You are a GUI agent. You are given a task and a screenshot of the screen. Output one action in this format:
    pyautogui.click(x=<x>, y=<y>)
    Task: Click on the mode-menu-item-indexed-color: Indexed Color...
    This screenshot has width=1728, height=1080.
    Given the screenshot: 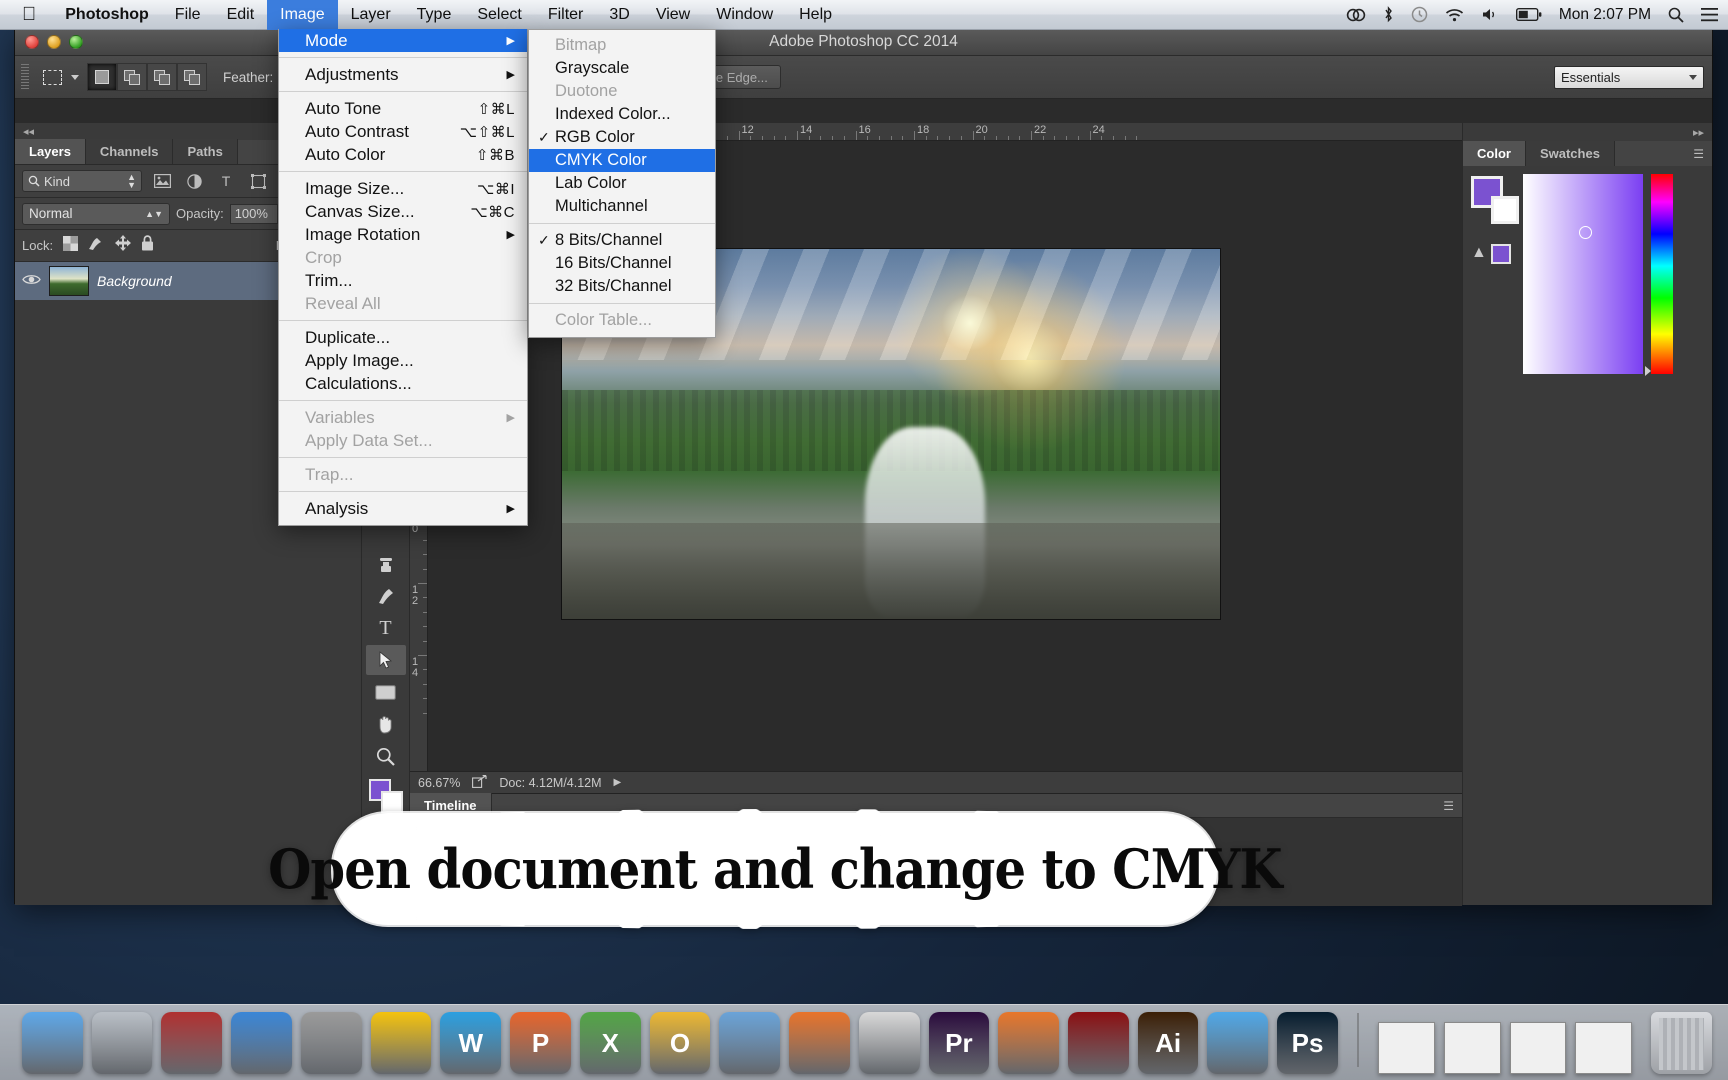 What is the action you would take?
    pyautogui.click(x=622, y=114)
    